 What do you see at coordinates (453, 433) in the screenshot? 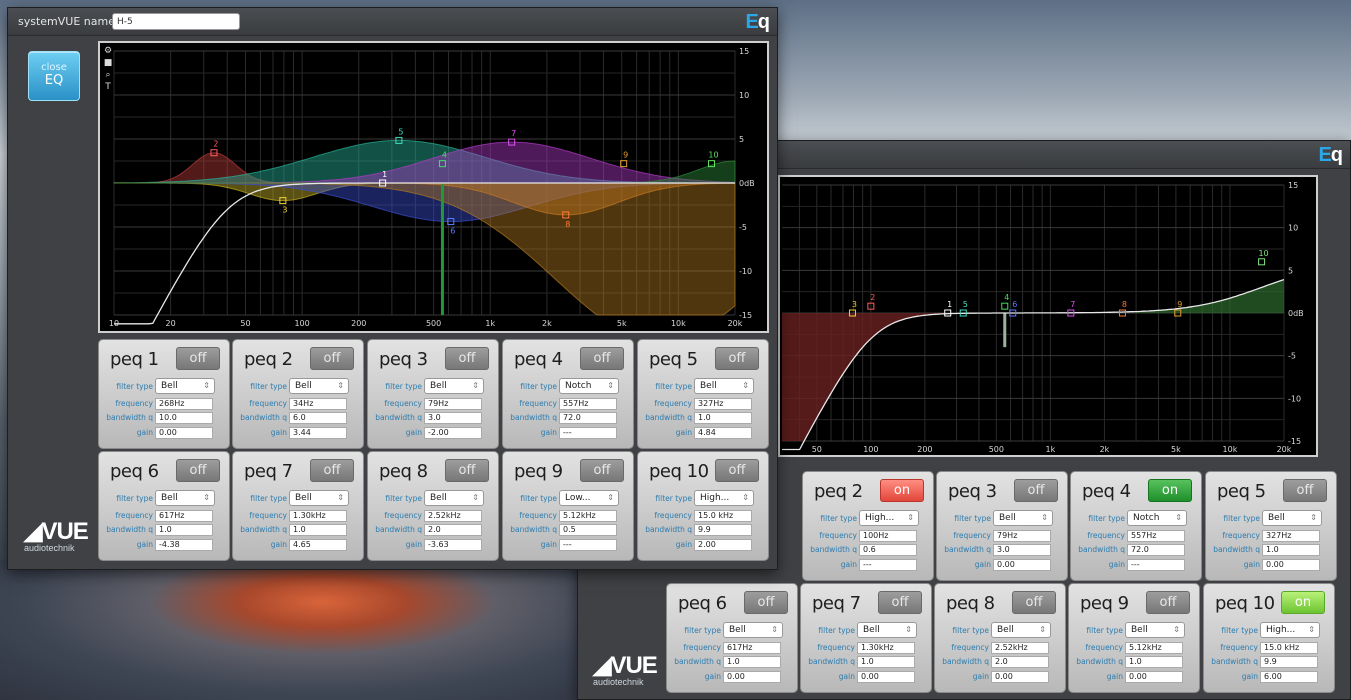
I see `gain-field: -2.00` at bounding box center [453, 433].